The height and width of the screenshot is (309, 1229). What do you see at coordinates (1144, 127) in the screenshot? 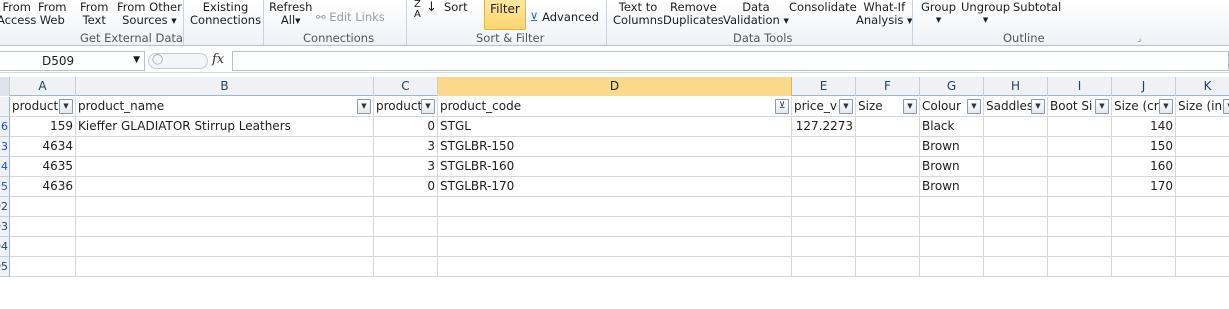
I see `cell-j: 140` at bounding box center [1144, 127].